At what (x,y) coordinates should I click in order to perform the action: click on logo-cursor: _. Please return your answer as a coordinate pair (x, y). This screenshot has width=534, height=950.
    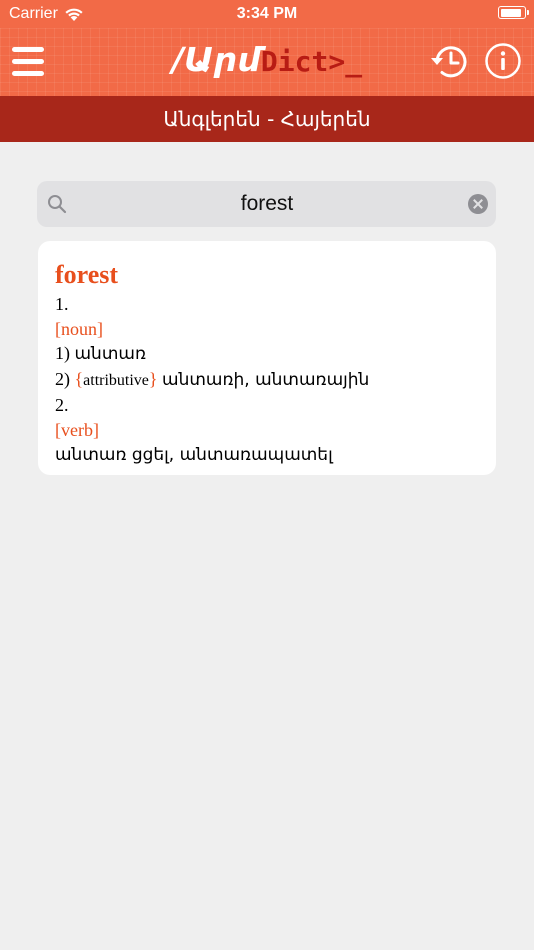
    Looking at the image, I should click on (354, 61).